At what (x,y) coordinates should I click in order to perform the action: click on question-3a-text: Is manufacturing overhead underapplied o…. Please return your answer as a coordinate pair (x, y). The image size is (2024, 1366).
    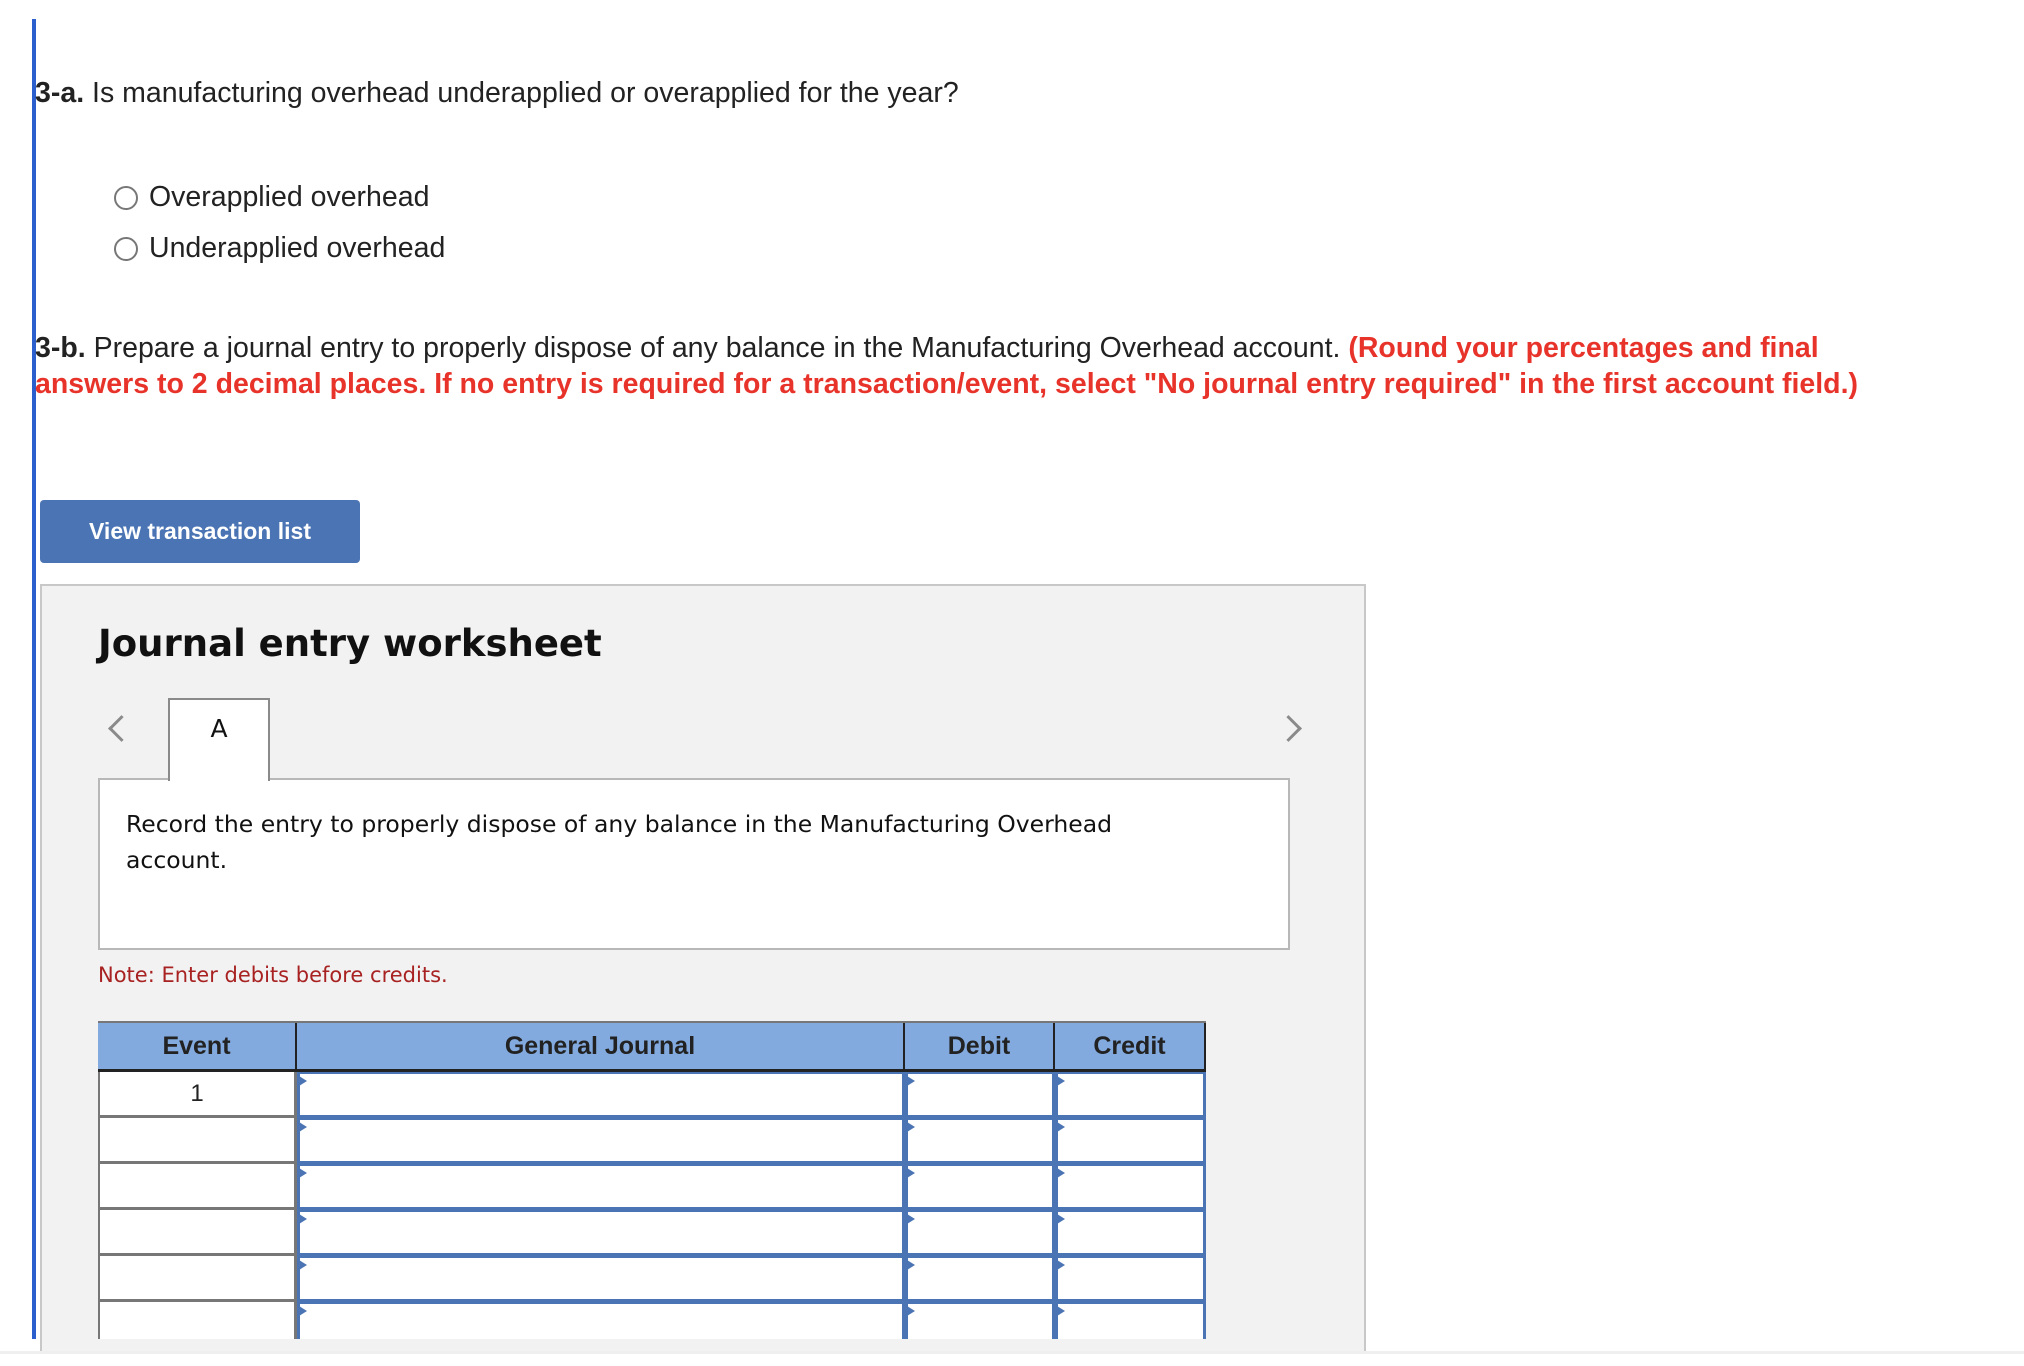
    Looking at the image, I should click on (521, 93).